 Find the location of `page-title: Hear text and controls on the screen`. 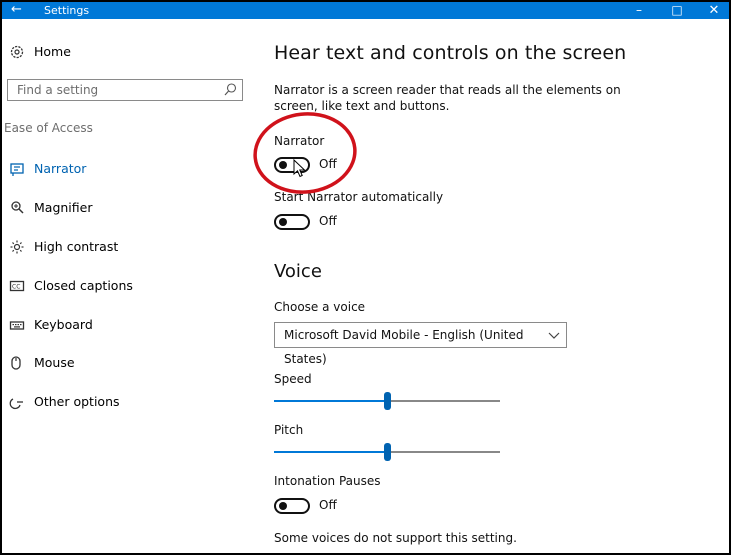

page-title: Hear text and controls on the screen is located at coordinates (450, 53).